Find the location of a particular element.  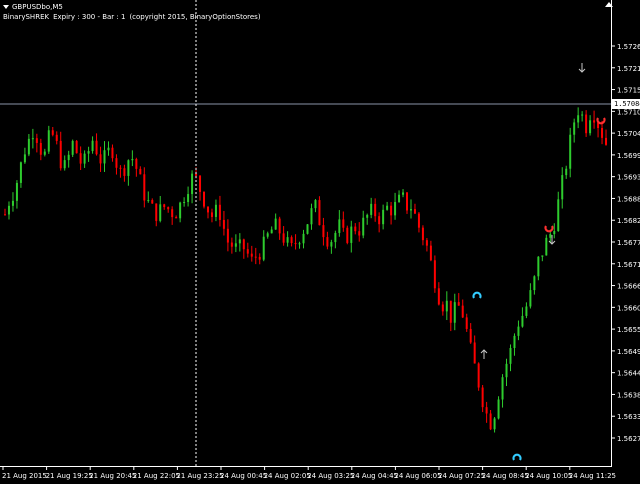

time-tick-label: 24 Aug 11:25 is located at coordinates (592, 476).